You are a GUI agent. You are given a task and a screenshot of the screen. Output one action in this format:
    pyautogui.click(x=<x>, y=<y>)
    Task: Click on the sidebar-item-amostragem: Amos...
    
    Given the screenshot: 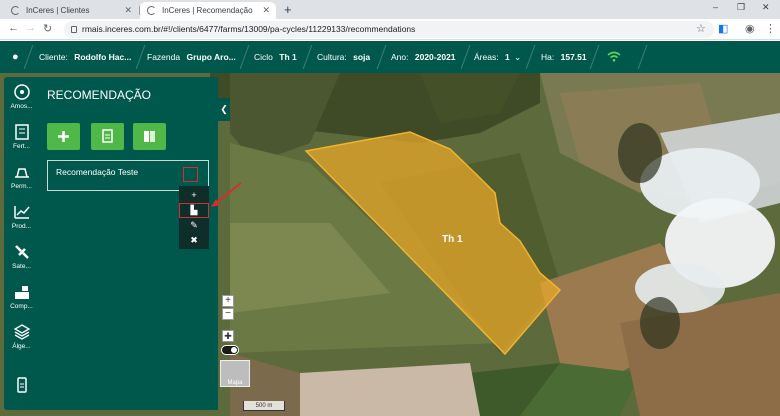 What is the action you would take?
    pyautogui.click(x=21, y=101)
    